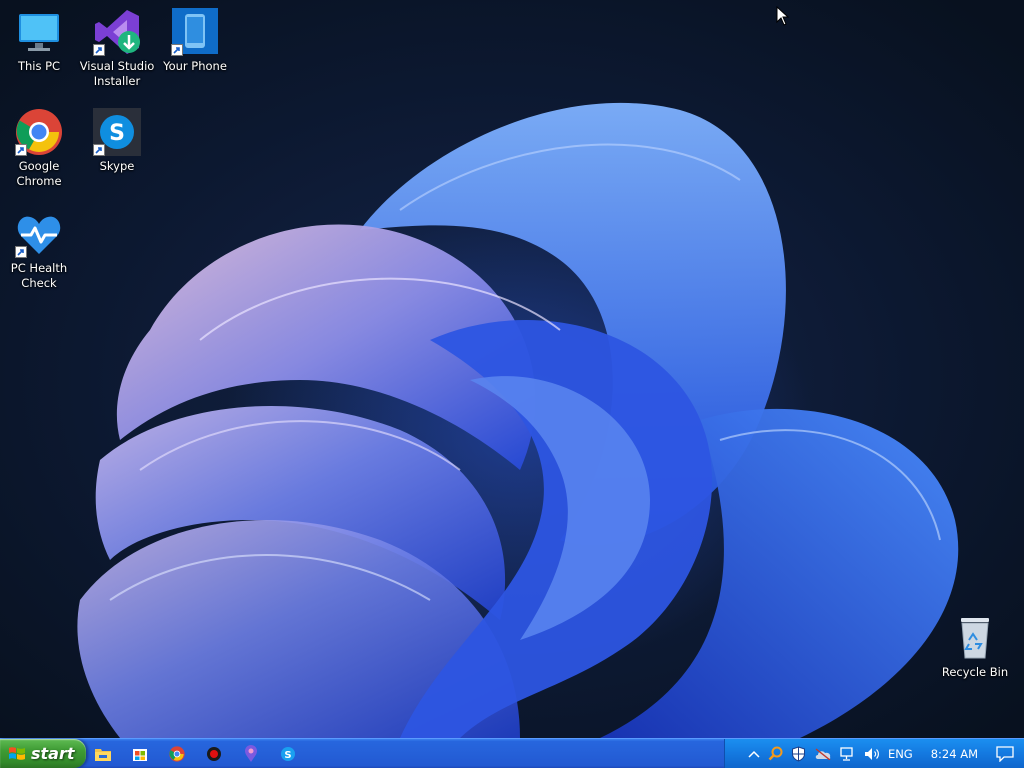  Describe the element at coordinates (39, 32) in the screenshot. I see `this-pc-icon` at that location.